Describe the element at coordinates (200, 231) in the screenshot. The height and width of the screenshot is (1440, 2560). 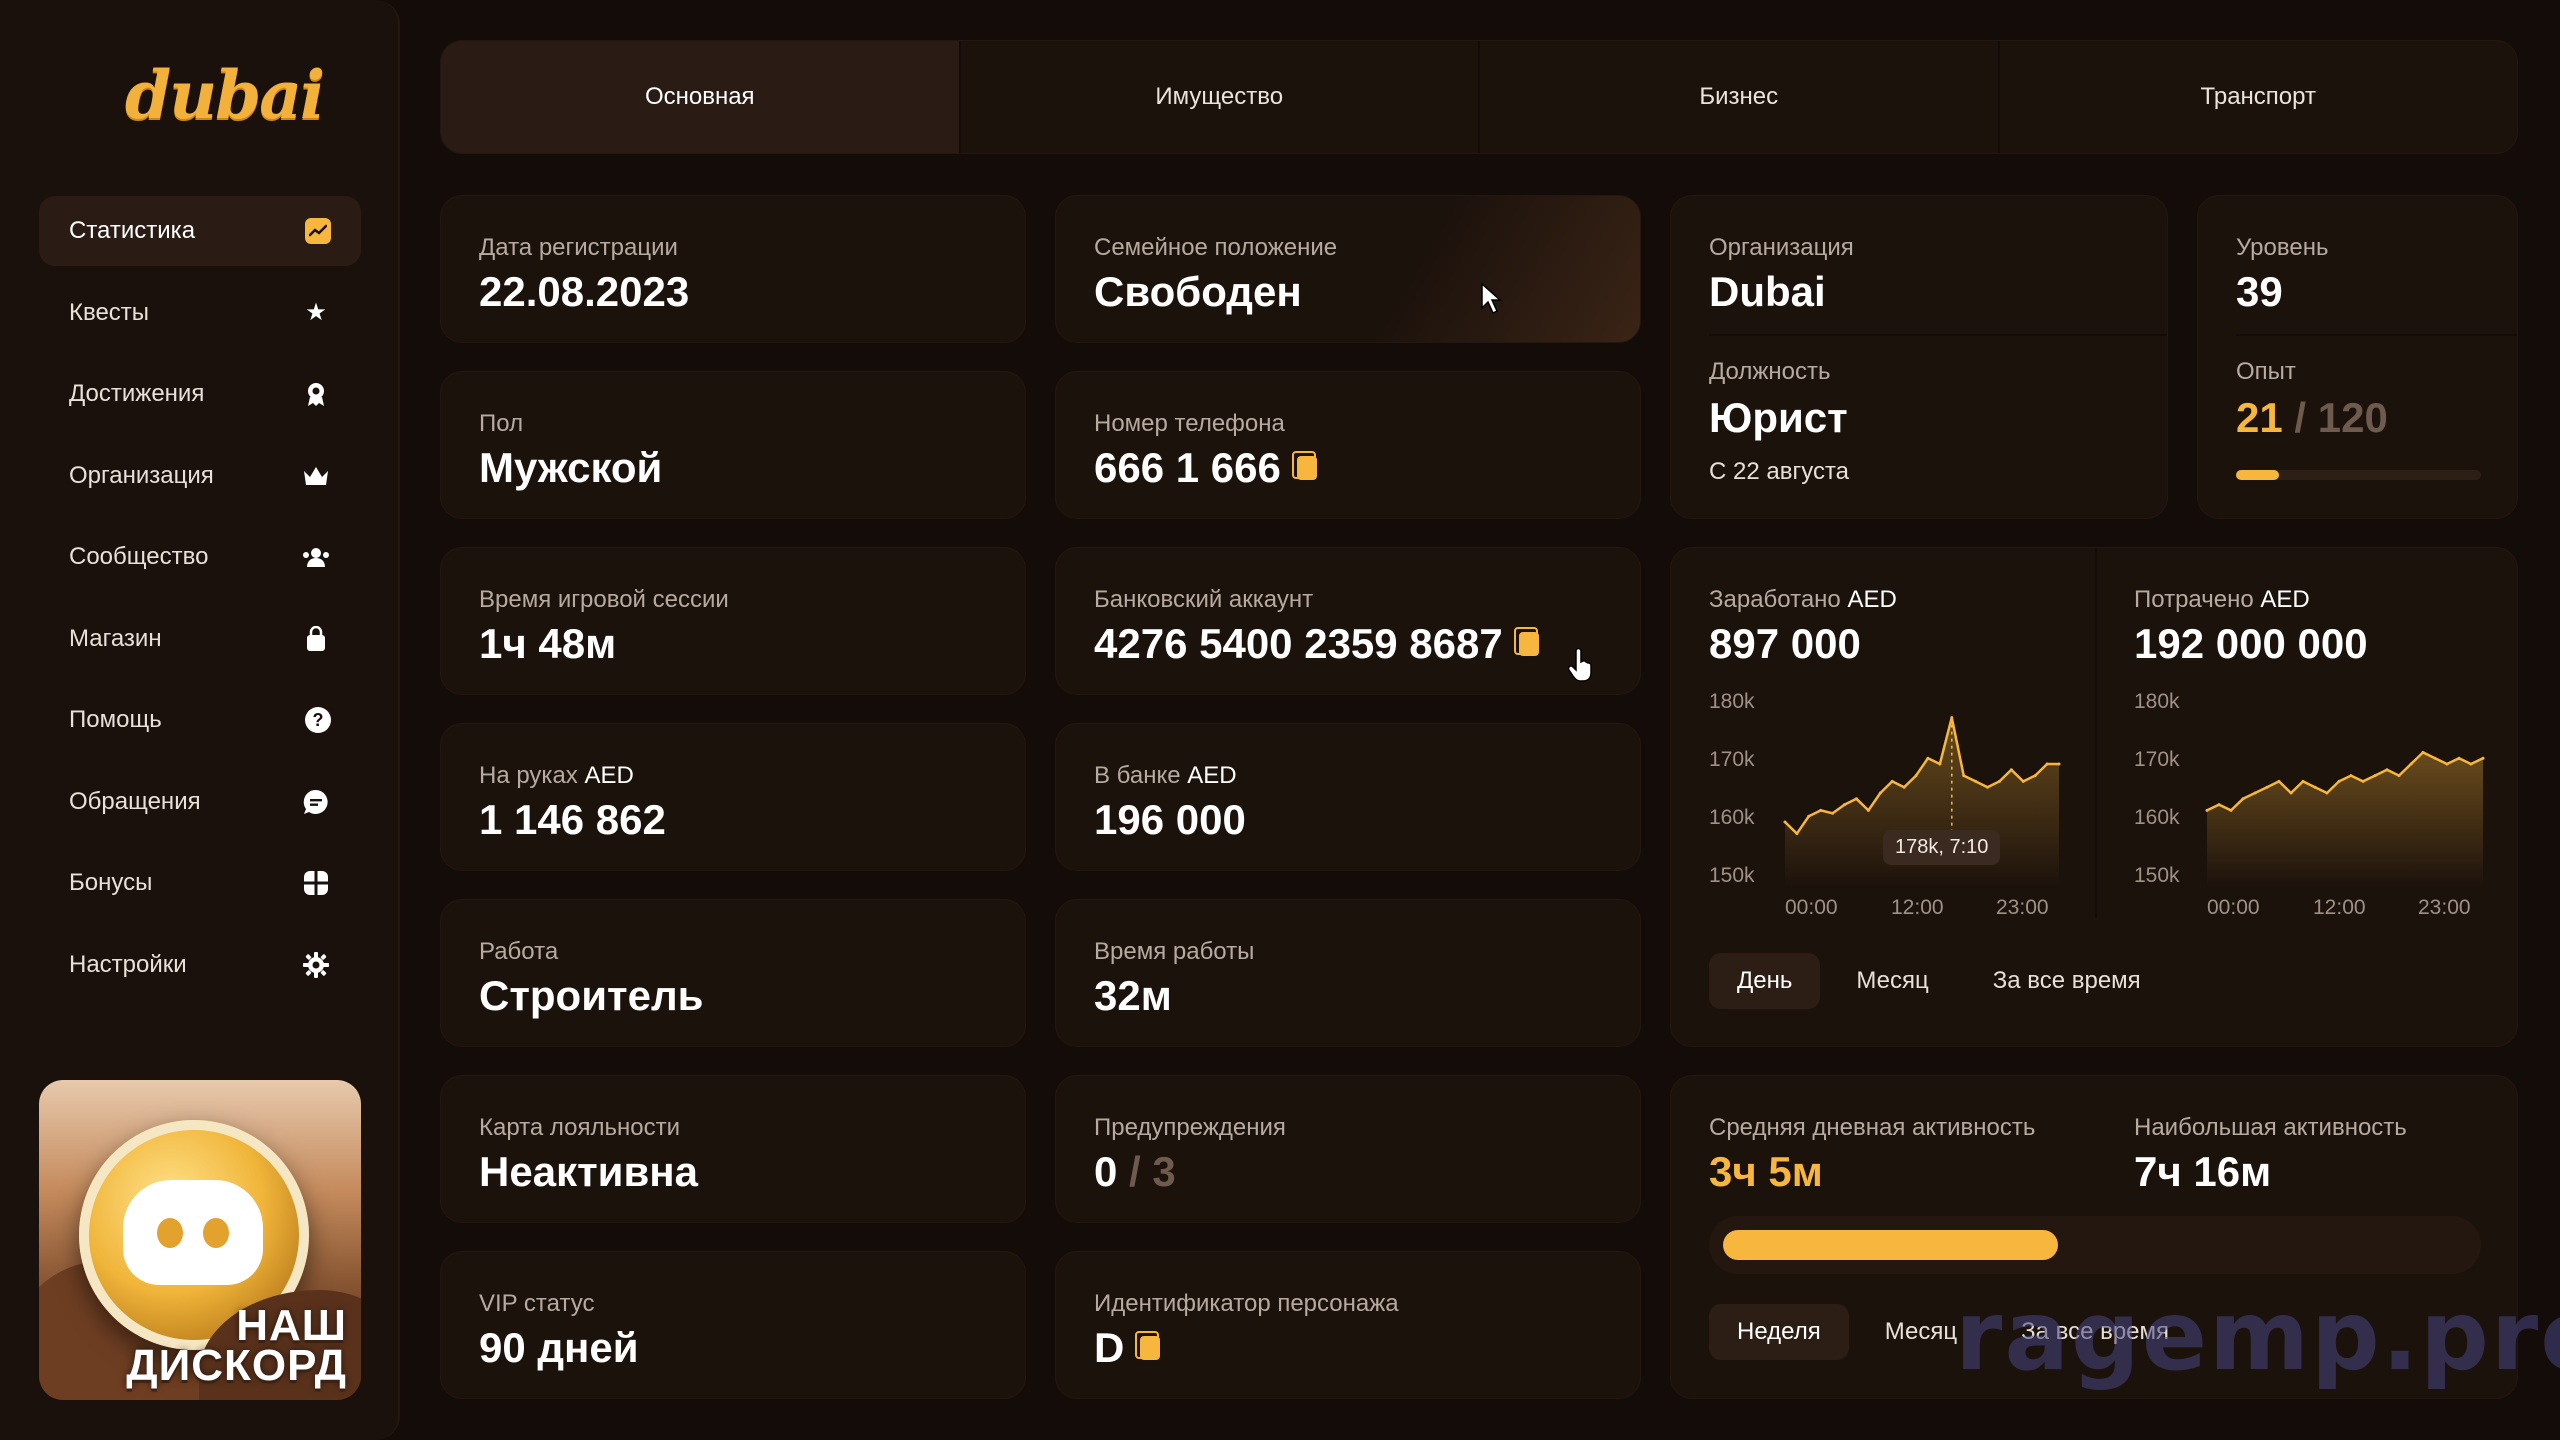
I see `sidebar-item-stats: Статистика` at that location.